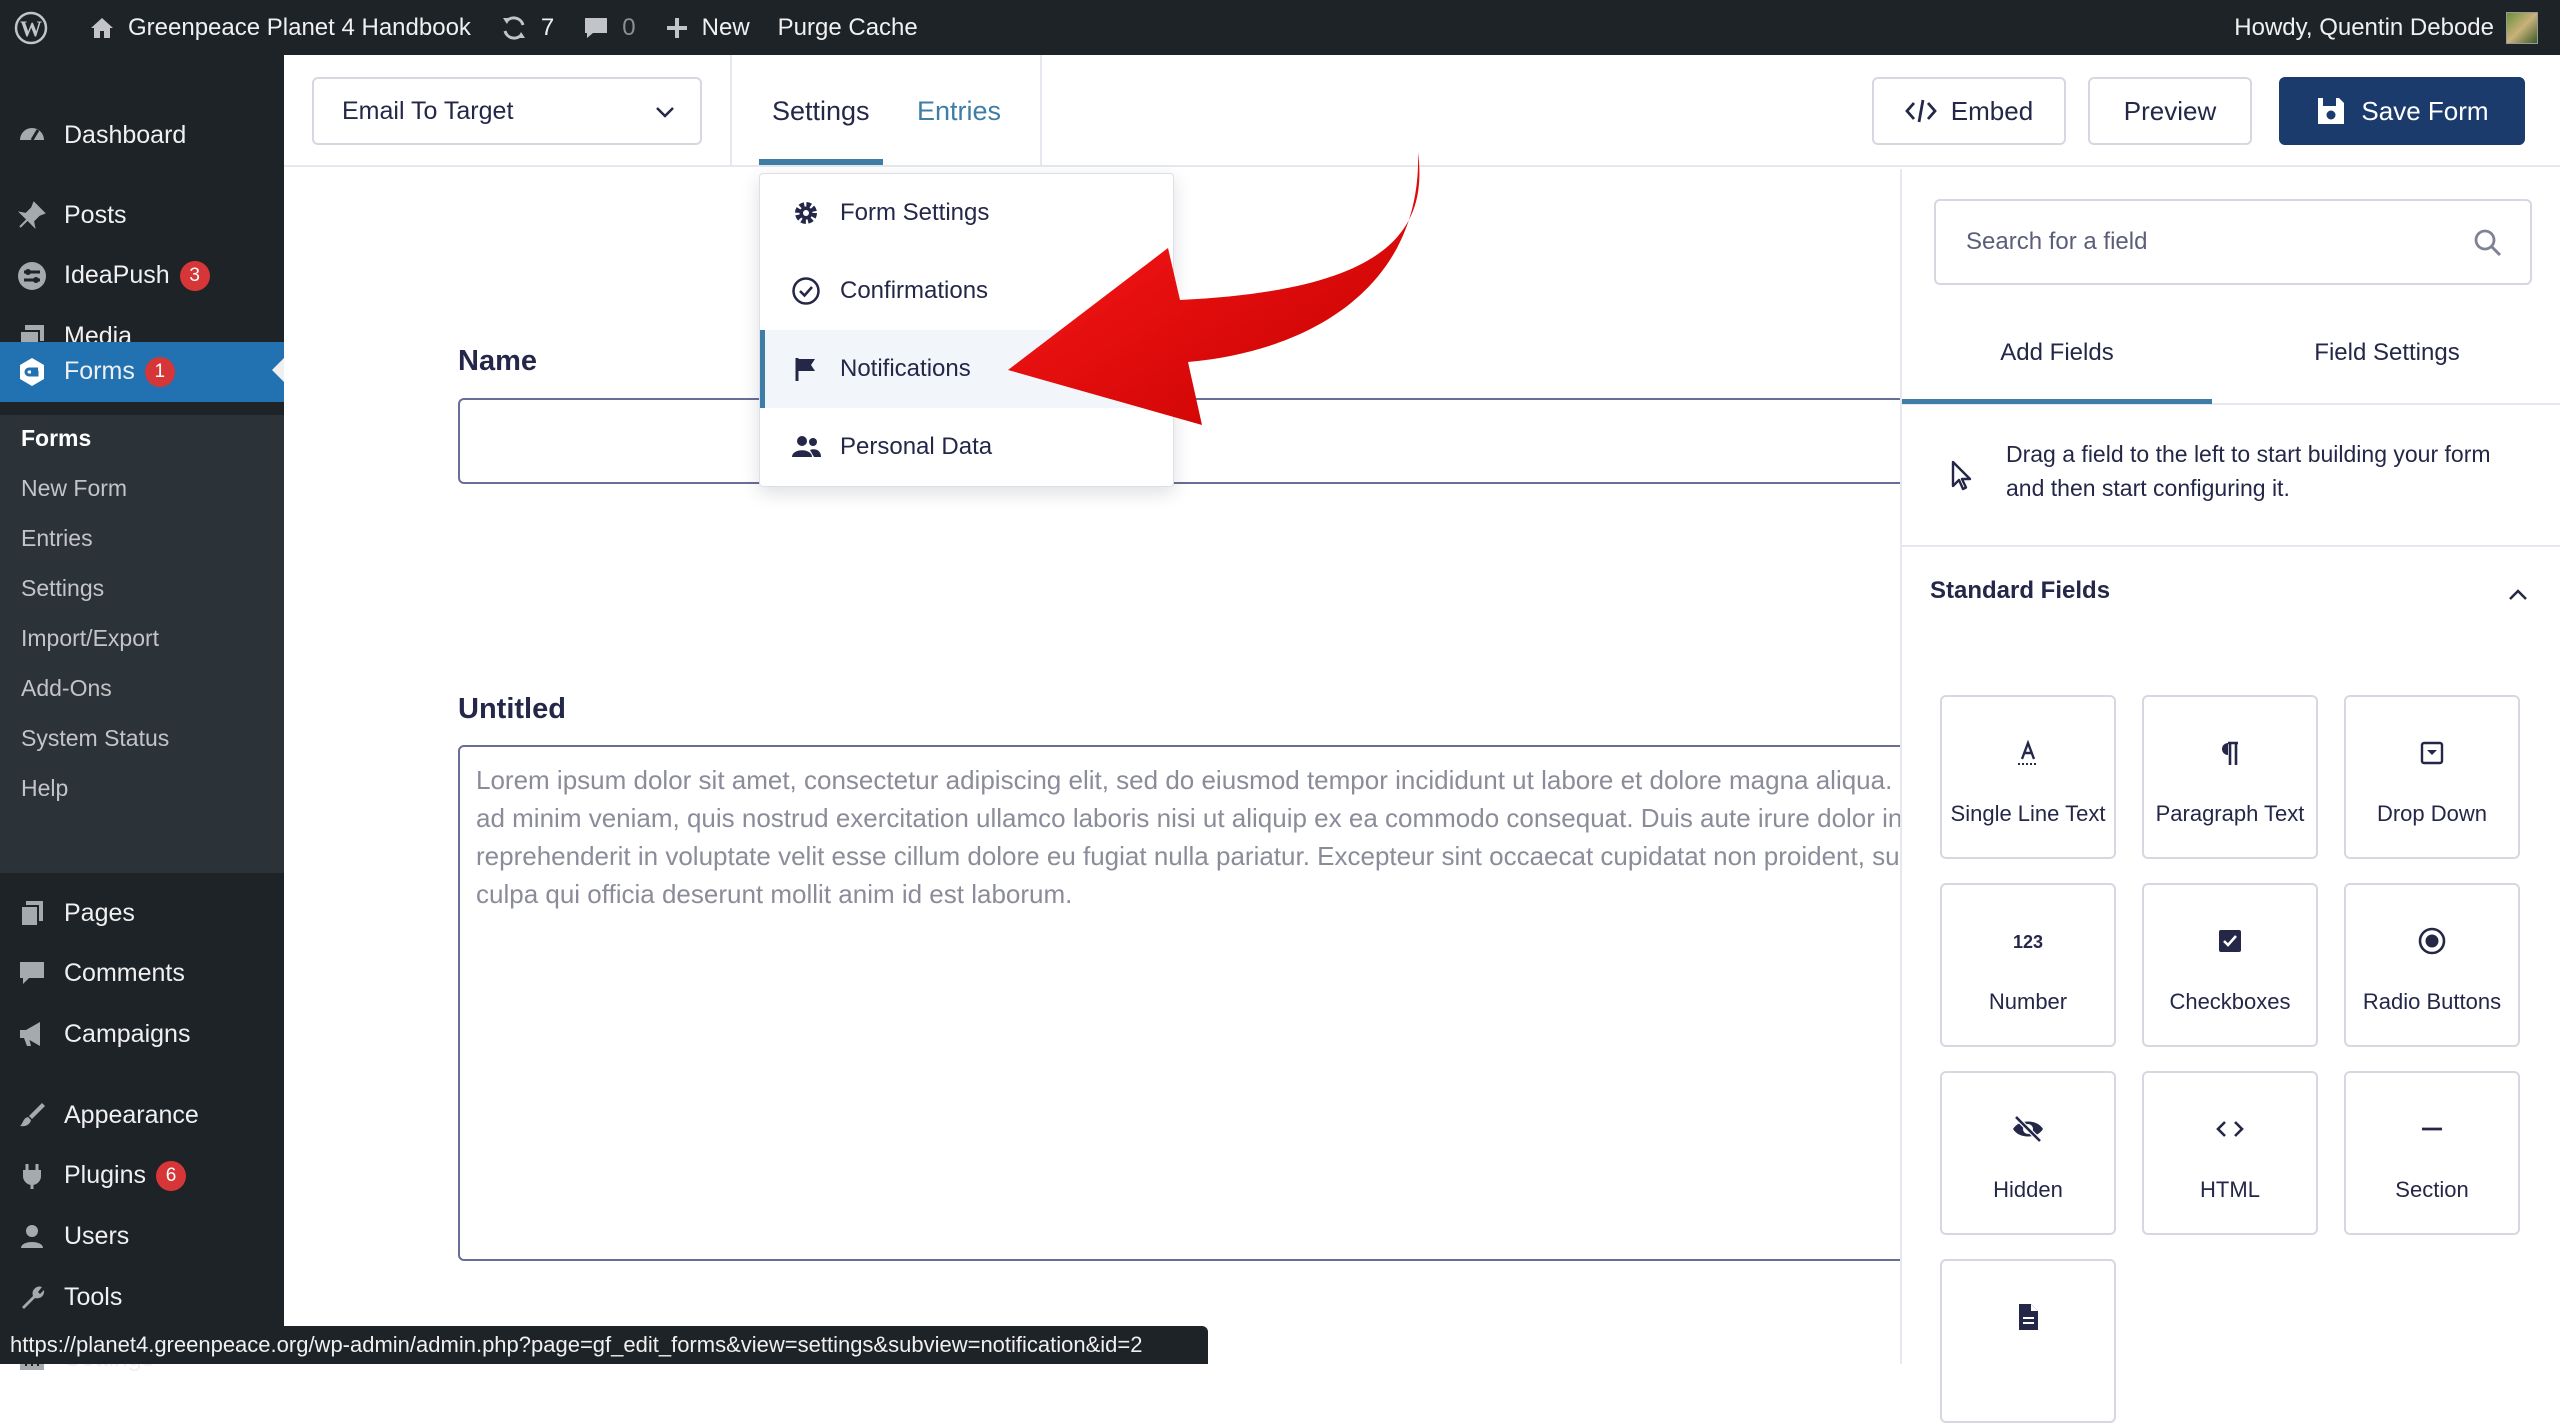  Describe the element at coordinates (629, 27) in the screenshot. I see `comments-count: 0` at that location.